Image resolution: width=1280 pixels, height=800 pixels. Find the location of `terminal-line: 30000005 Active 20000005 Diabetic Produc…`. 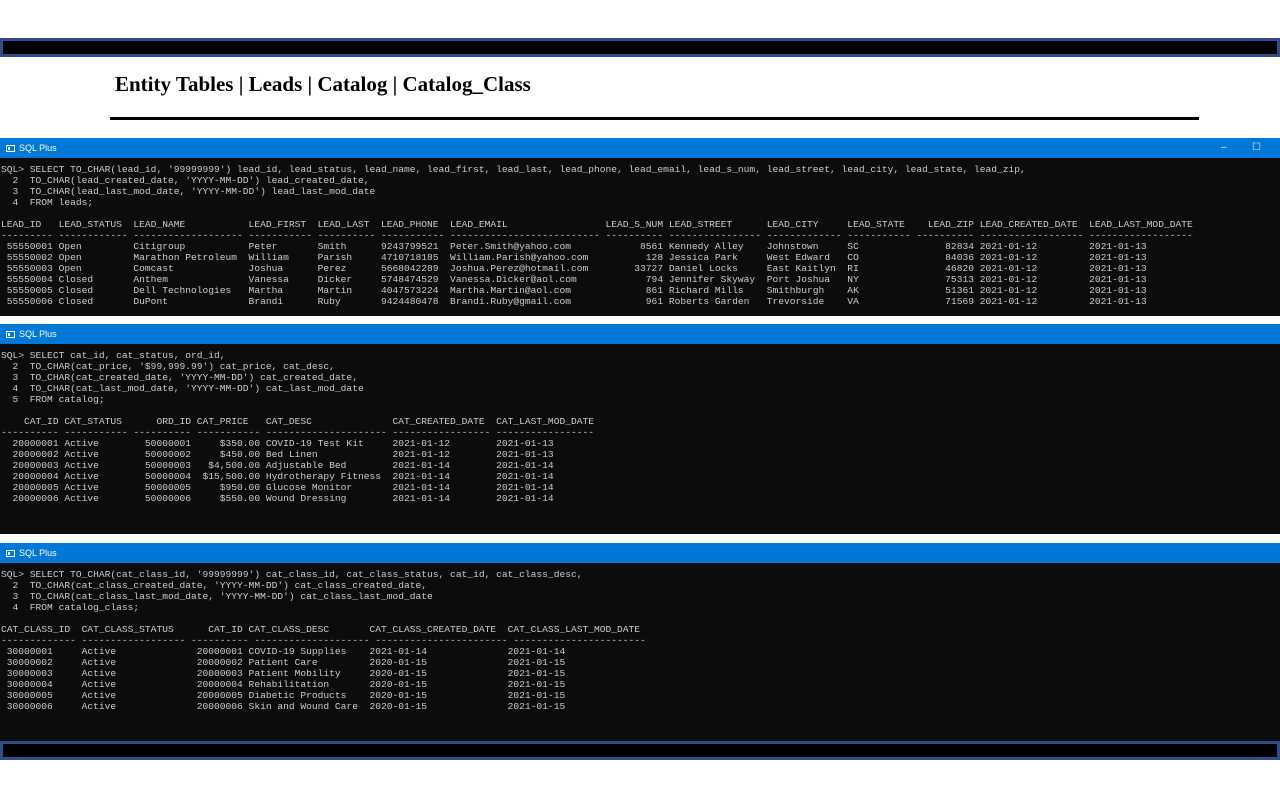

terminal-line: 30000005 Active 20000005 Diabetic Produc… is located at coordinates (283, 695).